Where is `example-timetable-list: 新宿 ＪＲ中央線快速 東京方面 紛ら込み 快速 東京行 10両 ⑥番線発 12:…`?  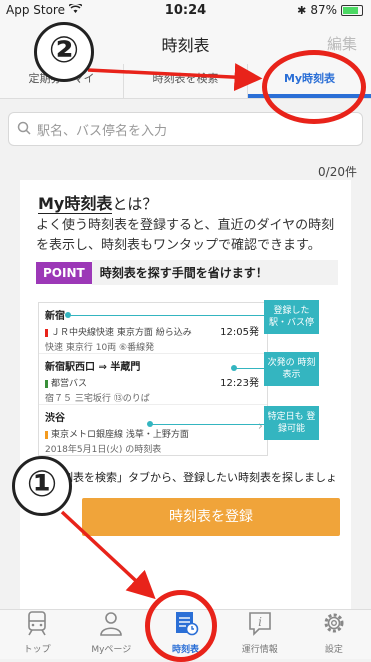 example-timetable-list: 新宿 ＪＲ中央線快速 東京方面 紛ら込み 快速 東京行 10両 ⑥番線発 12:… is located at coordinates (153, 379).